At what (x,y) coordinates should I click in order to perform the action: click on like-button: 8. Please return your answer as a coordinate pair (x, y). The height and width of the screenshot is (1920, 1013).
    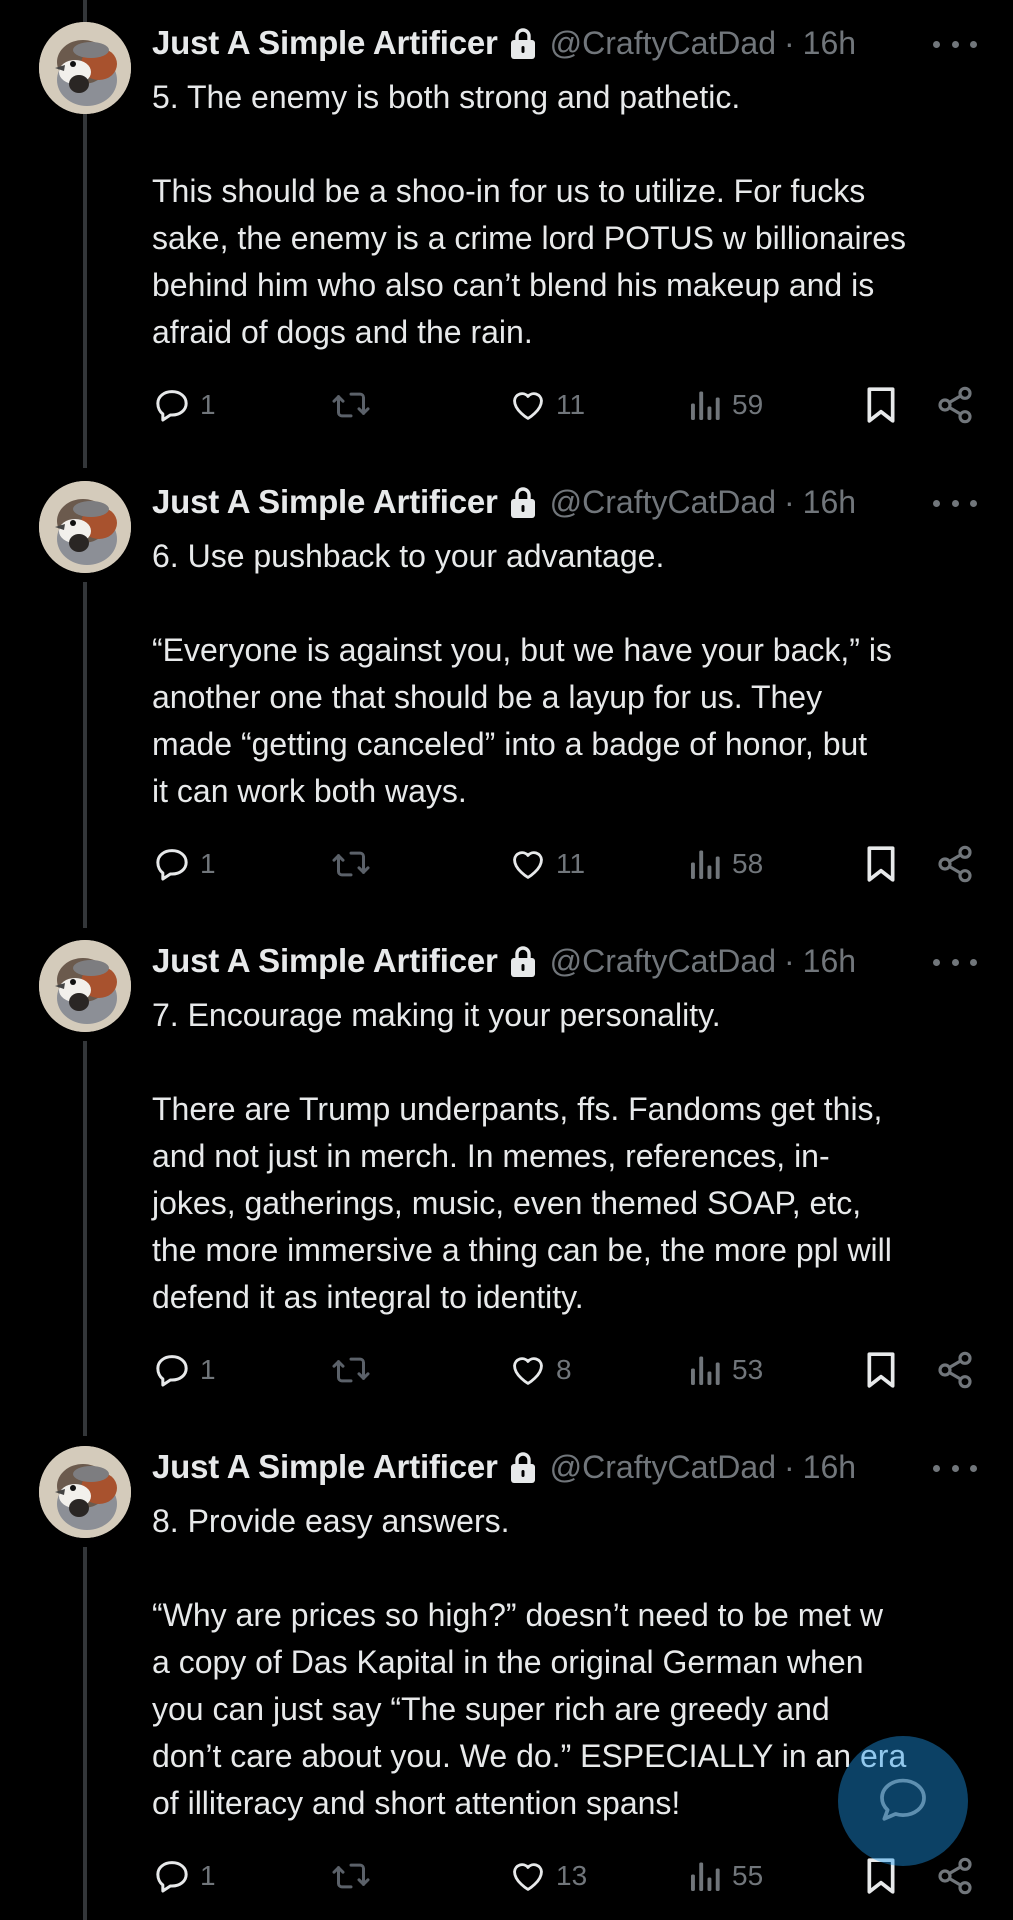
    Looking at the image, I should click on (540, 1370).